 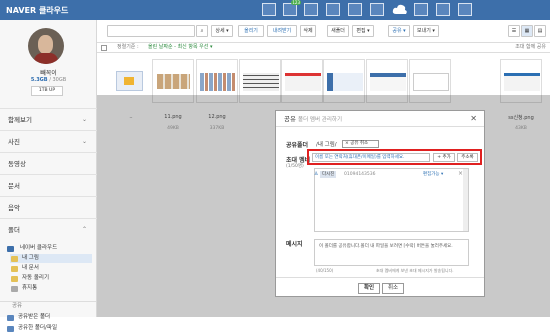 What do you see at coordinates (426, 31) in the screenshot?
I see `send-menu-button: 보내기 ▾` at bounding box center [426, 31].